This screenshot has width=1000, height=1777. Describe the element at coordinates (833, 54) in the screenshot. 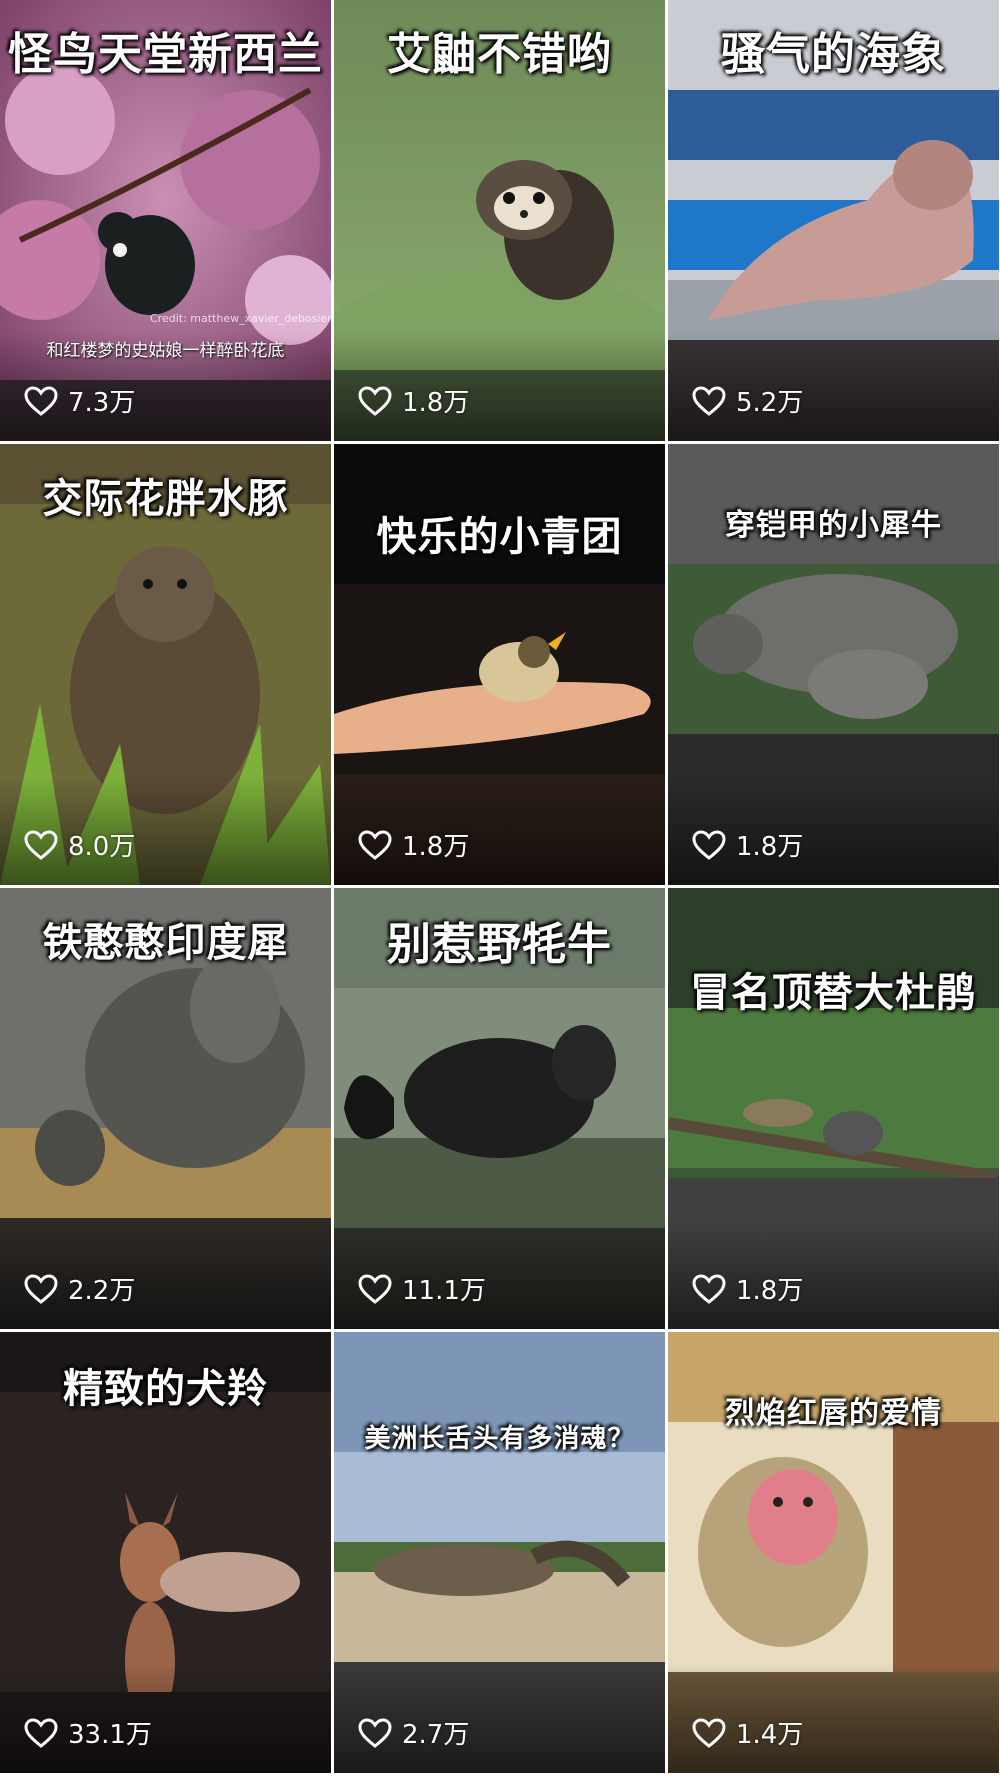

I see `video-title: 骚气的海象` at that location.